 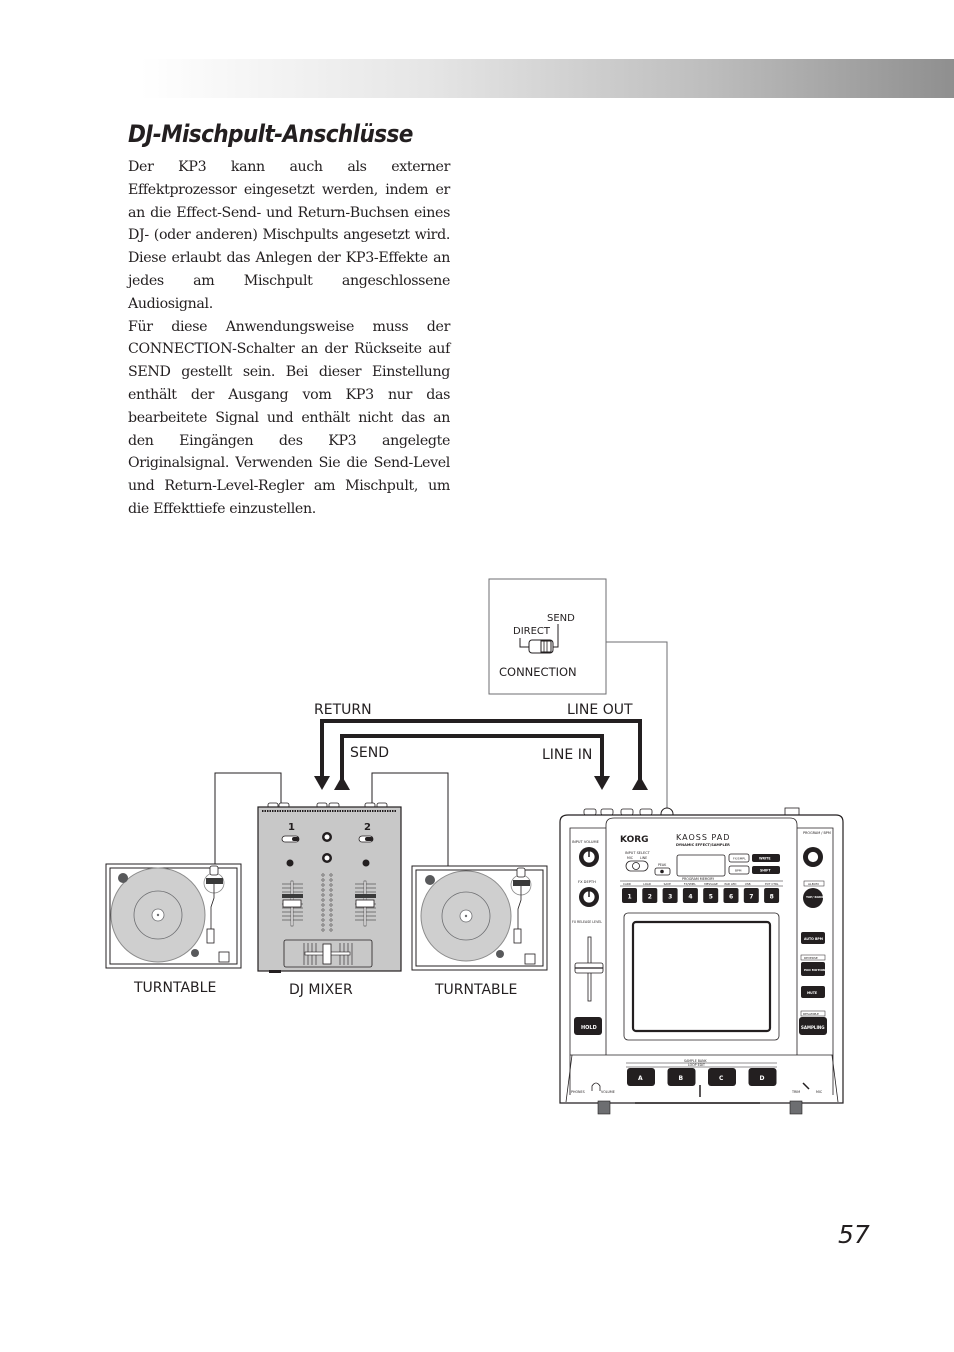 I want to click on memory-label: PAD LED, so click(x=731, y=884).